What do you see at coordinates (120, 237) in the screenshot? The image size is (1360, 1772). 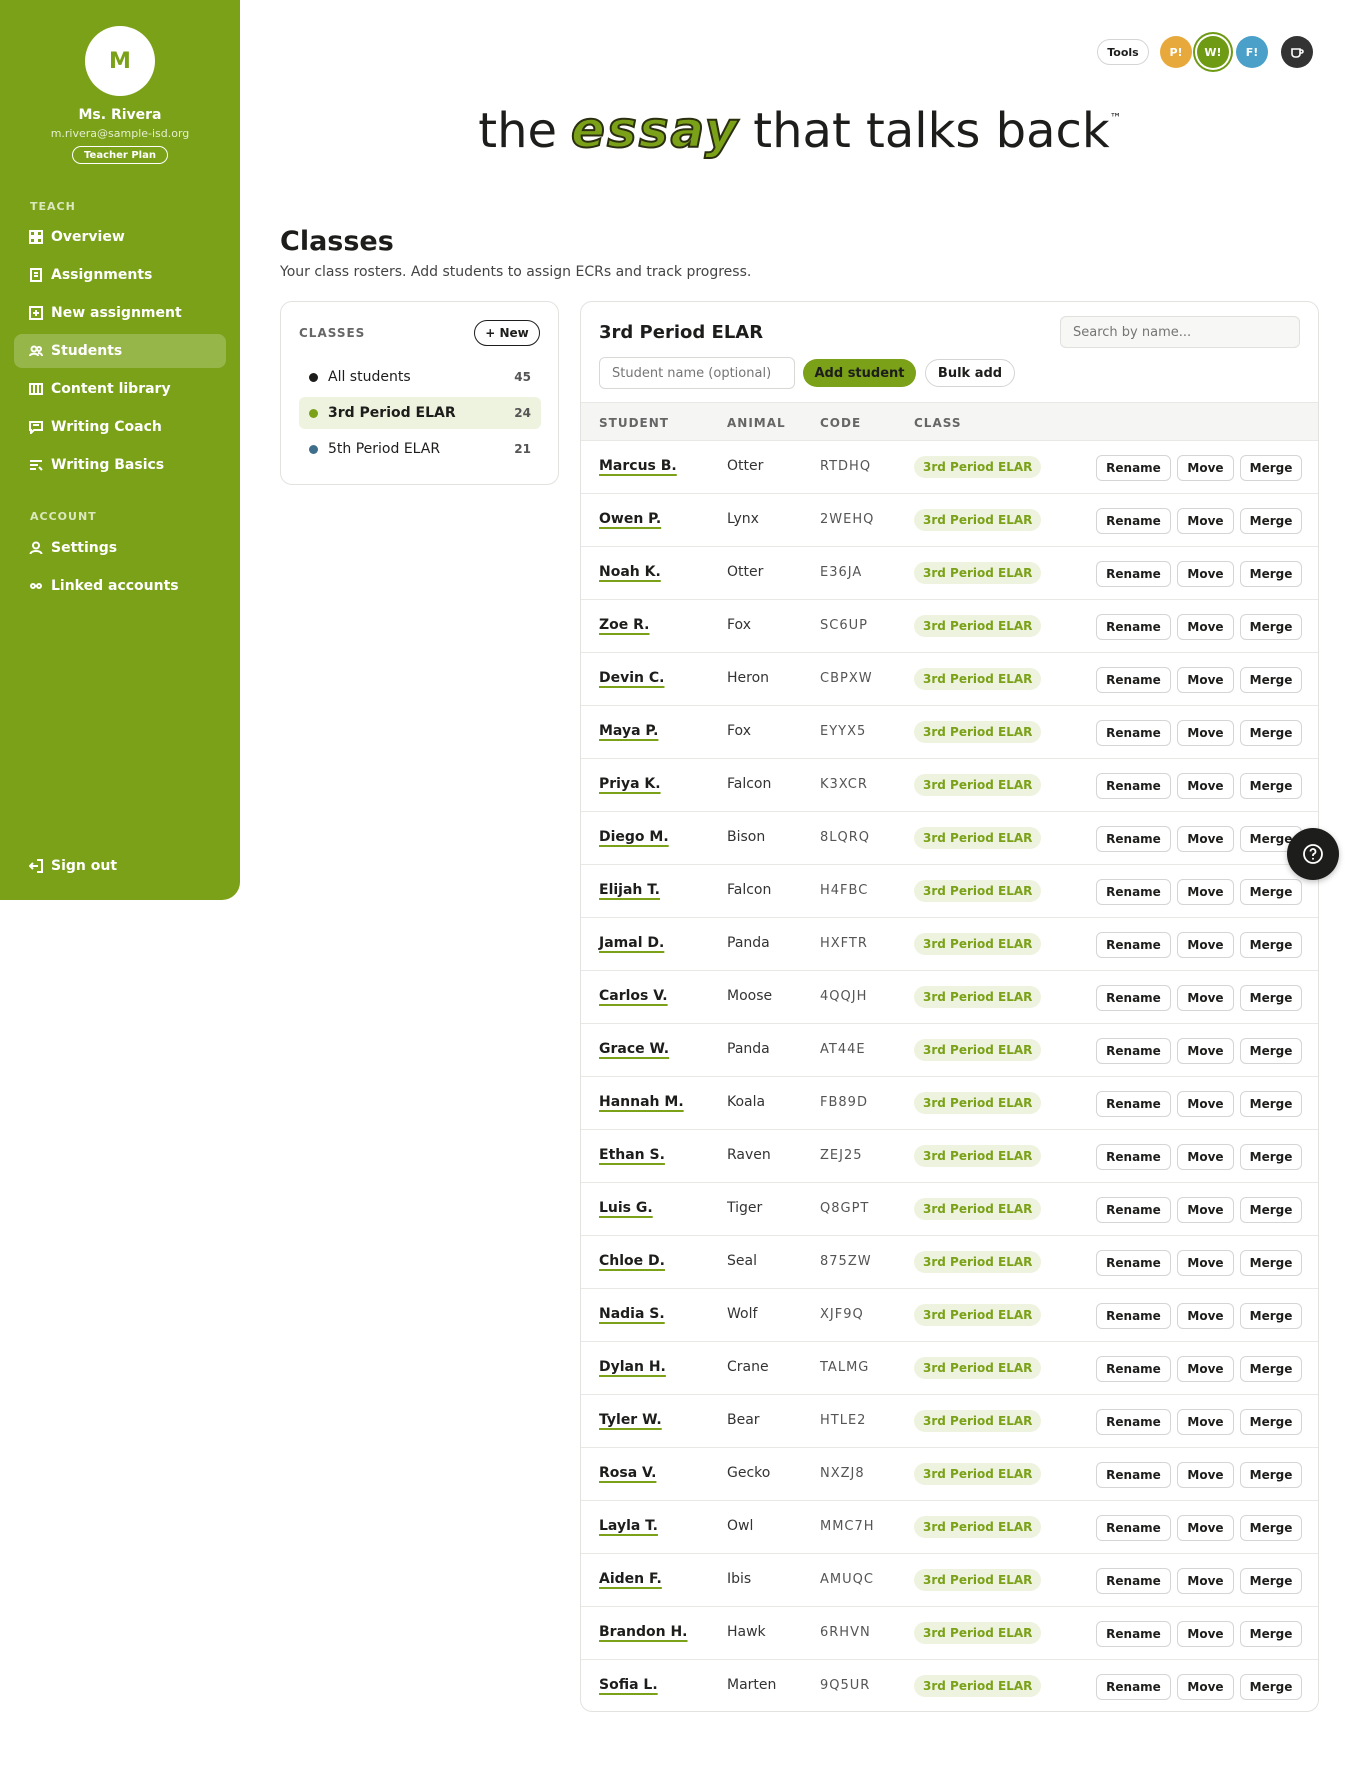 I see `sidebar-item-overview: Overview` at bounding box center [120, 237].